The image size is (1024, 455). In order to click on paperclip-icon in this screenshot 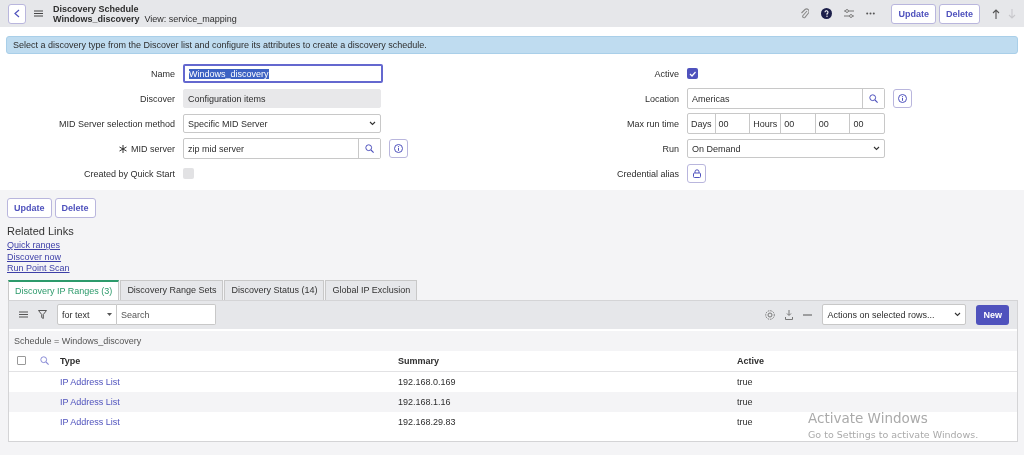, I will do `click(805, 13)`.